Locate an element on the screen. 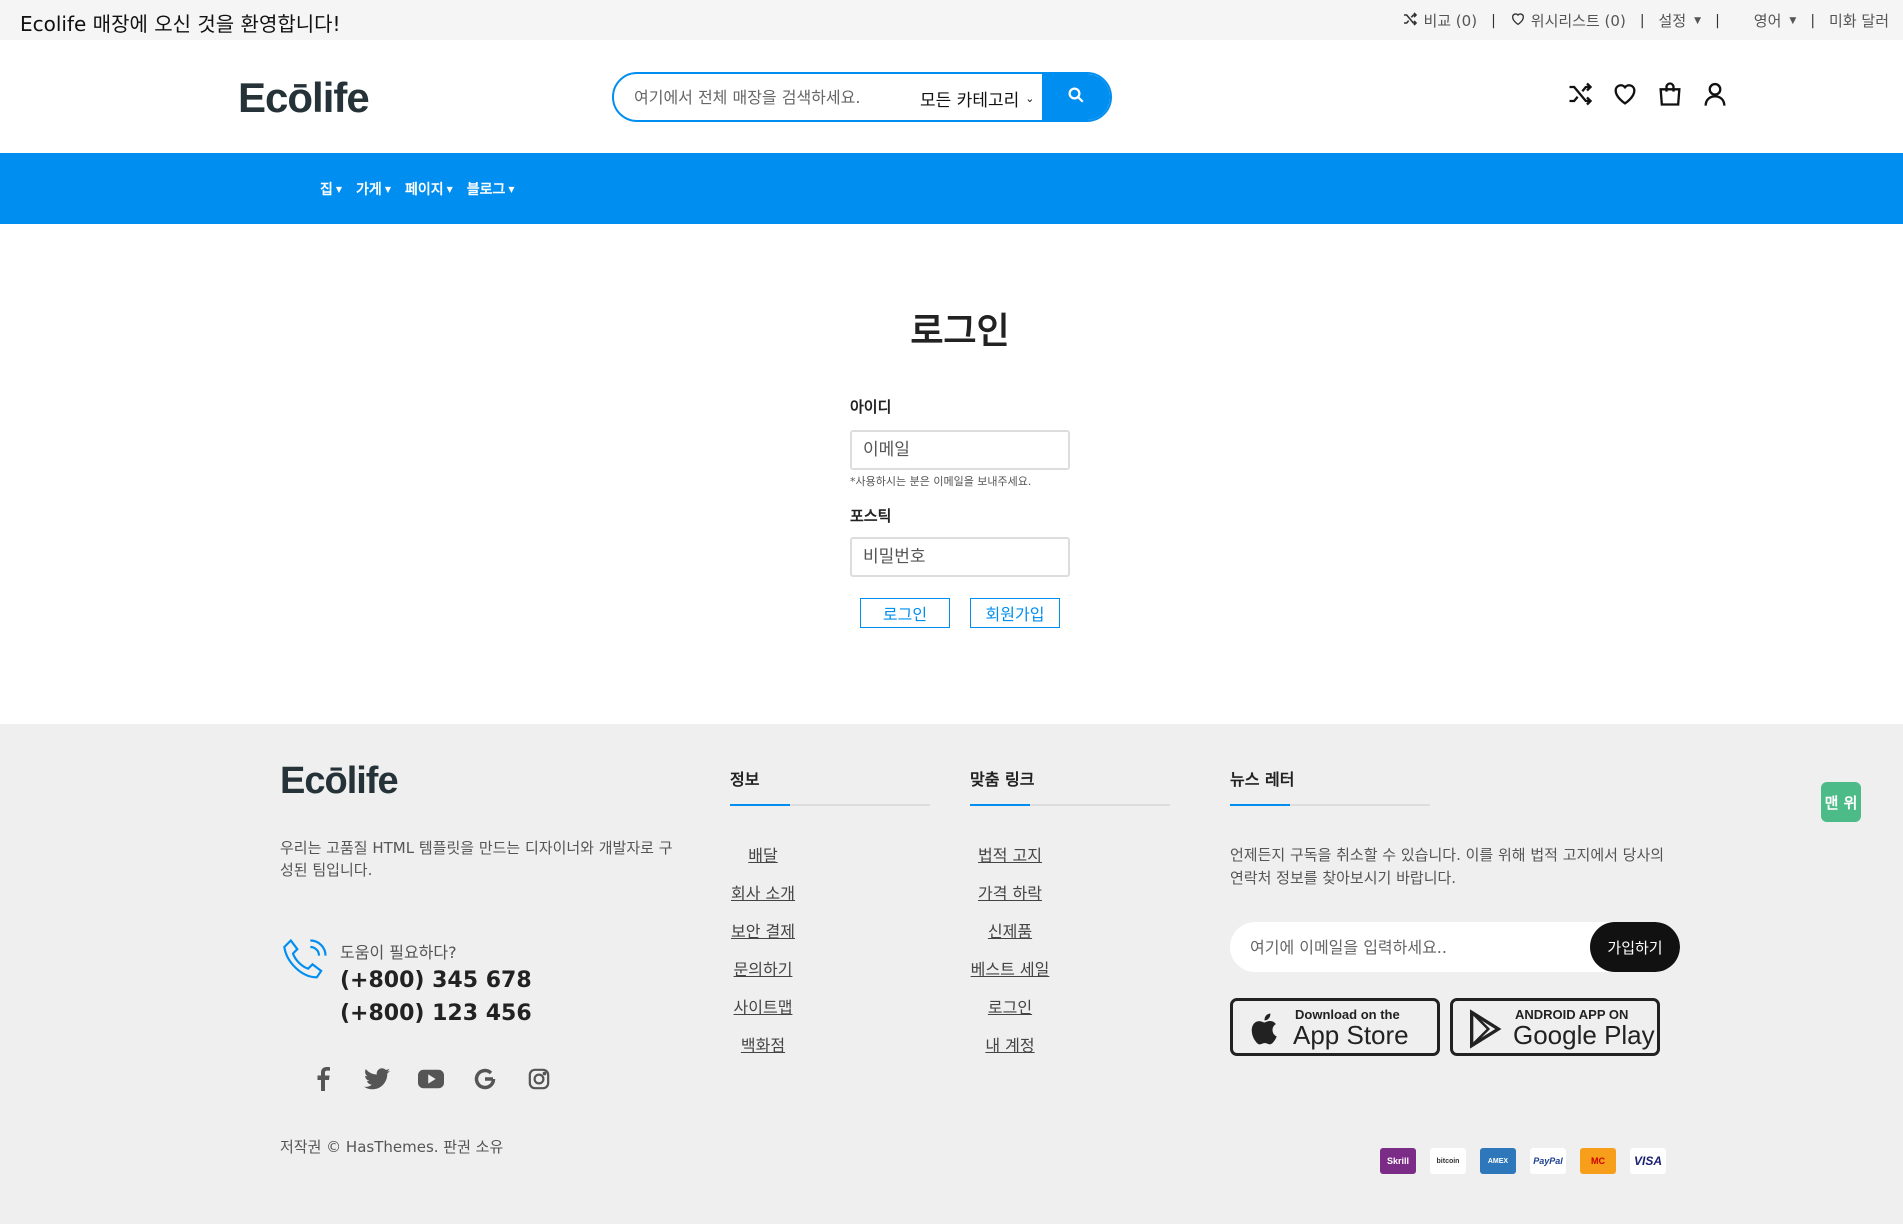  search-icon is located at coordinates (1076, 97).